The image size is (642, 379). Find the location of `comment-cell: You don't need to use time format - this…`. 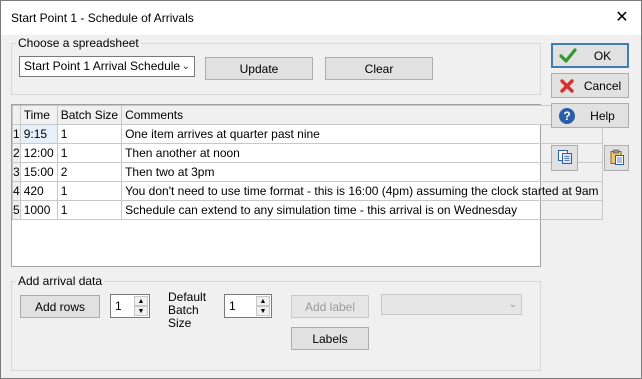

comment-cell: You don't need to use time format - this… is located at coordinates (362, 191).